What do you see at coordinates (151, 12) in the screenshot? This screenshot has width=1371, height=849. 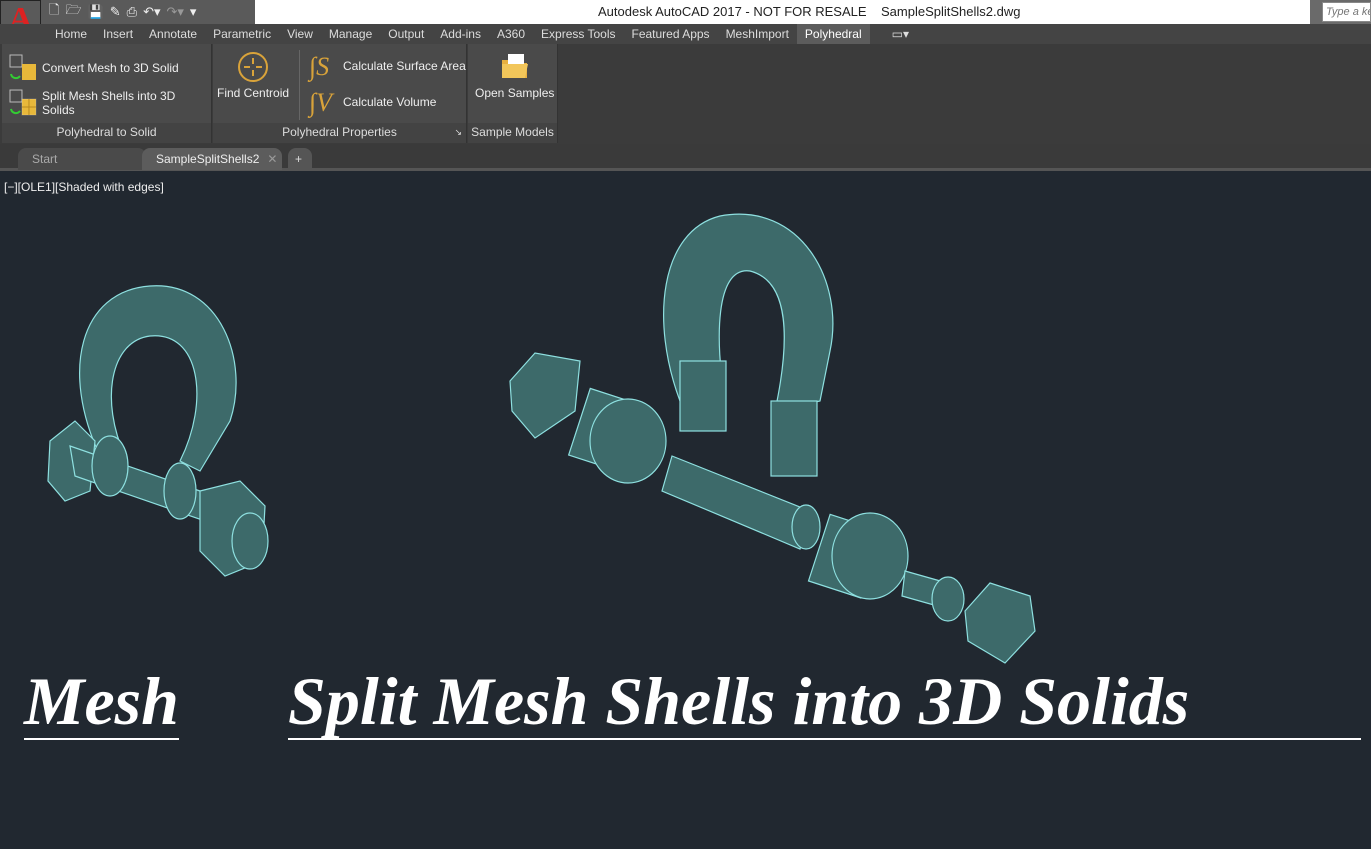 I see `undo-icon: ↶▾` at bounding box center [151, 12].